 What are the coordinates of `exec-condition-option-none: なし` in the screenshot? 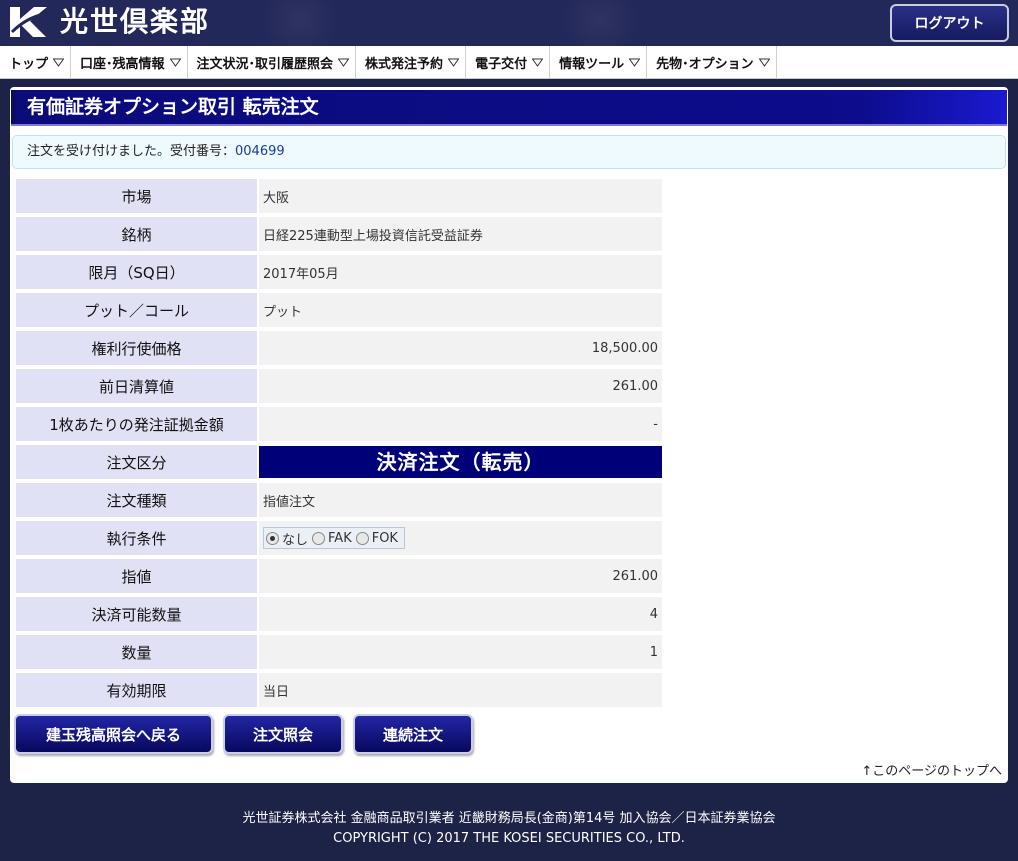 It's located at (287, 538).